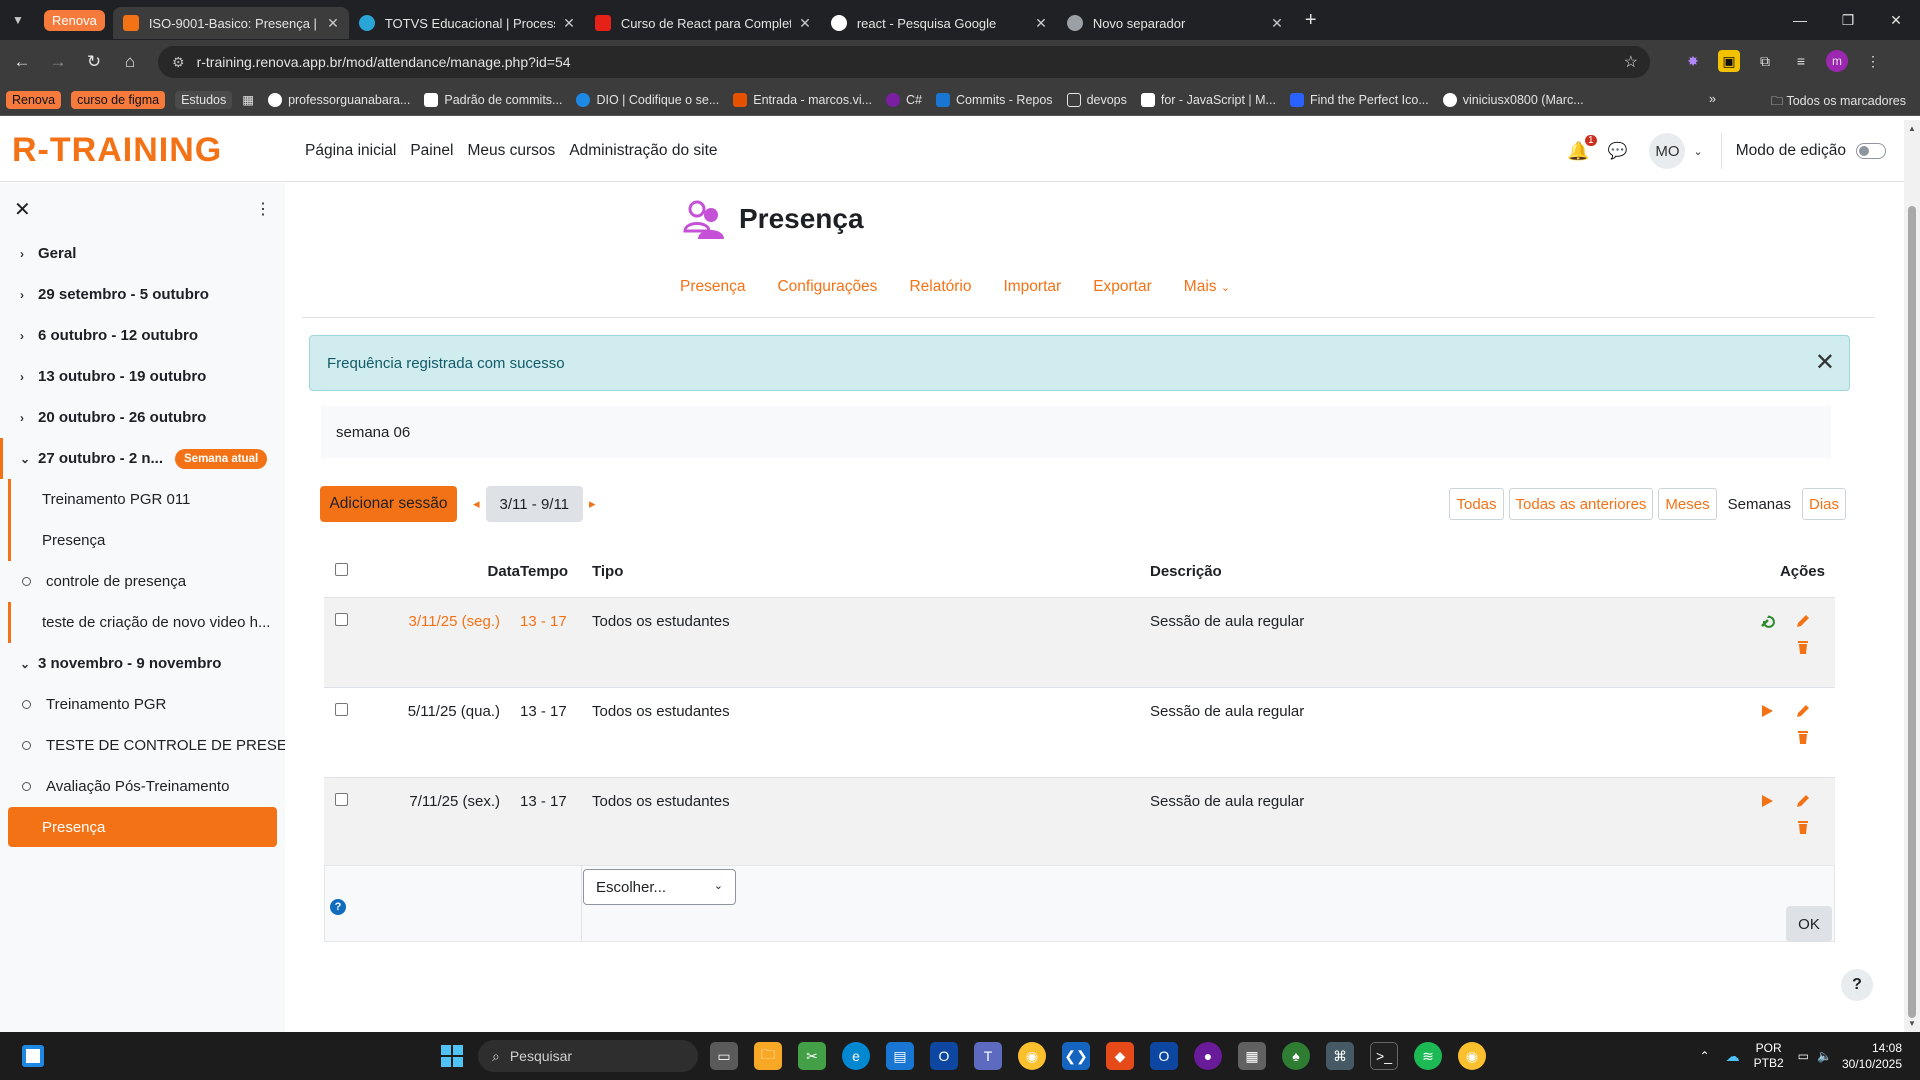 The height and width of the screenshot is (1080, 1920). I want to click on browser-menu-icon: ⋮, so click(1873, 61).